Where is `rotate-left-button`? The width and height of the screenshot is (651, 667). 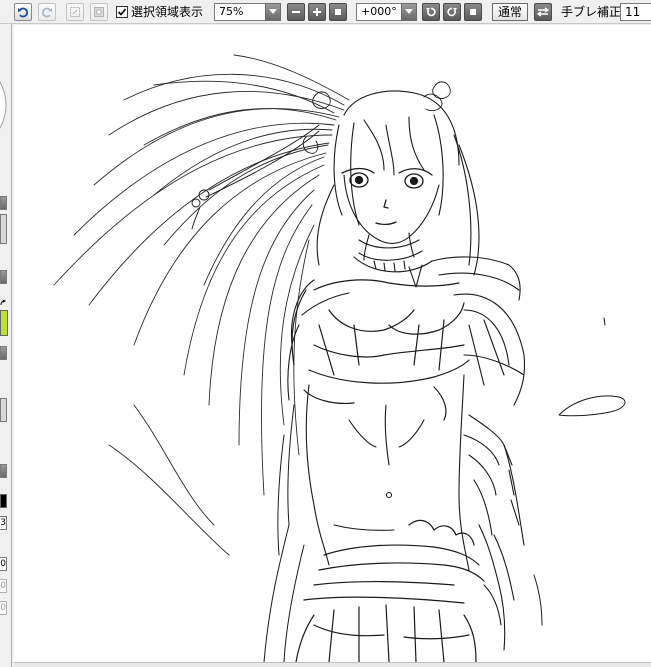
rotate-left-button is located at coordinates (431, 12).